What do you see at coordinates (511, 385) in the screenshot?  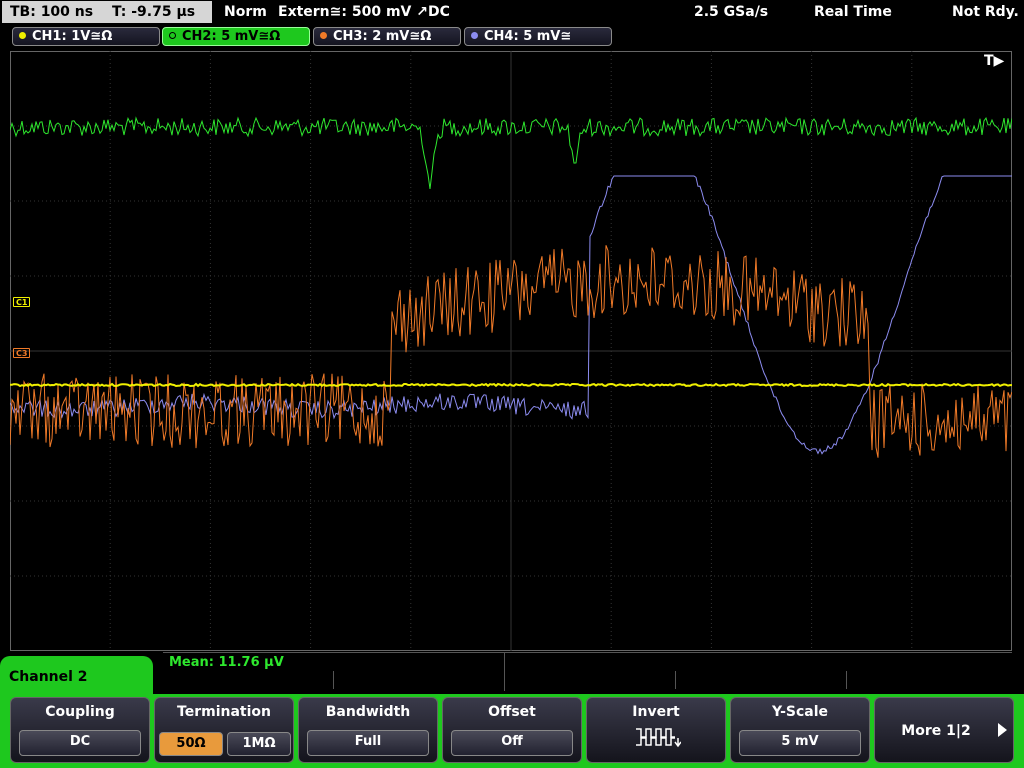 I see `ch1-waveform` at bounding box center [511, 385].